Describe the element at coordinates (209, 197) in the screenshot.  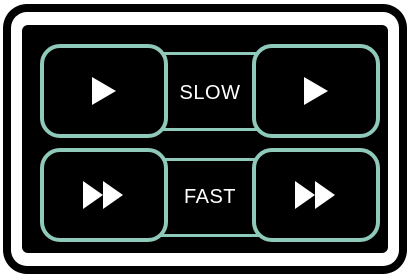
I see `fast-label: FAST` at that location.